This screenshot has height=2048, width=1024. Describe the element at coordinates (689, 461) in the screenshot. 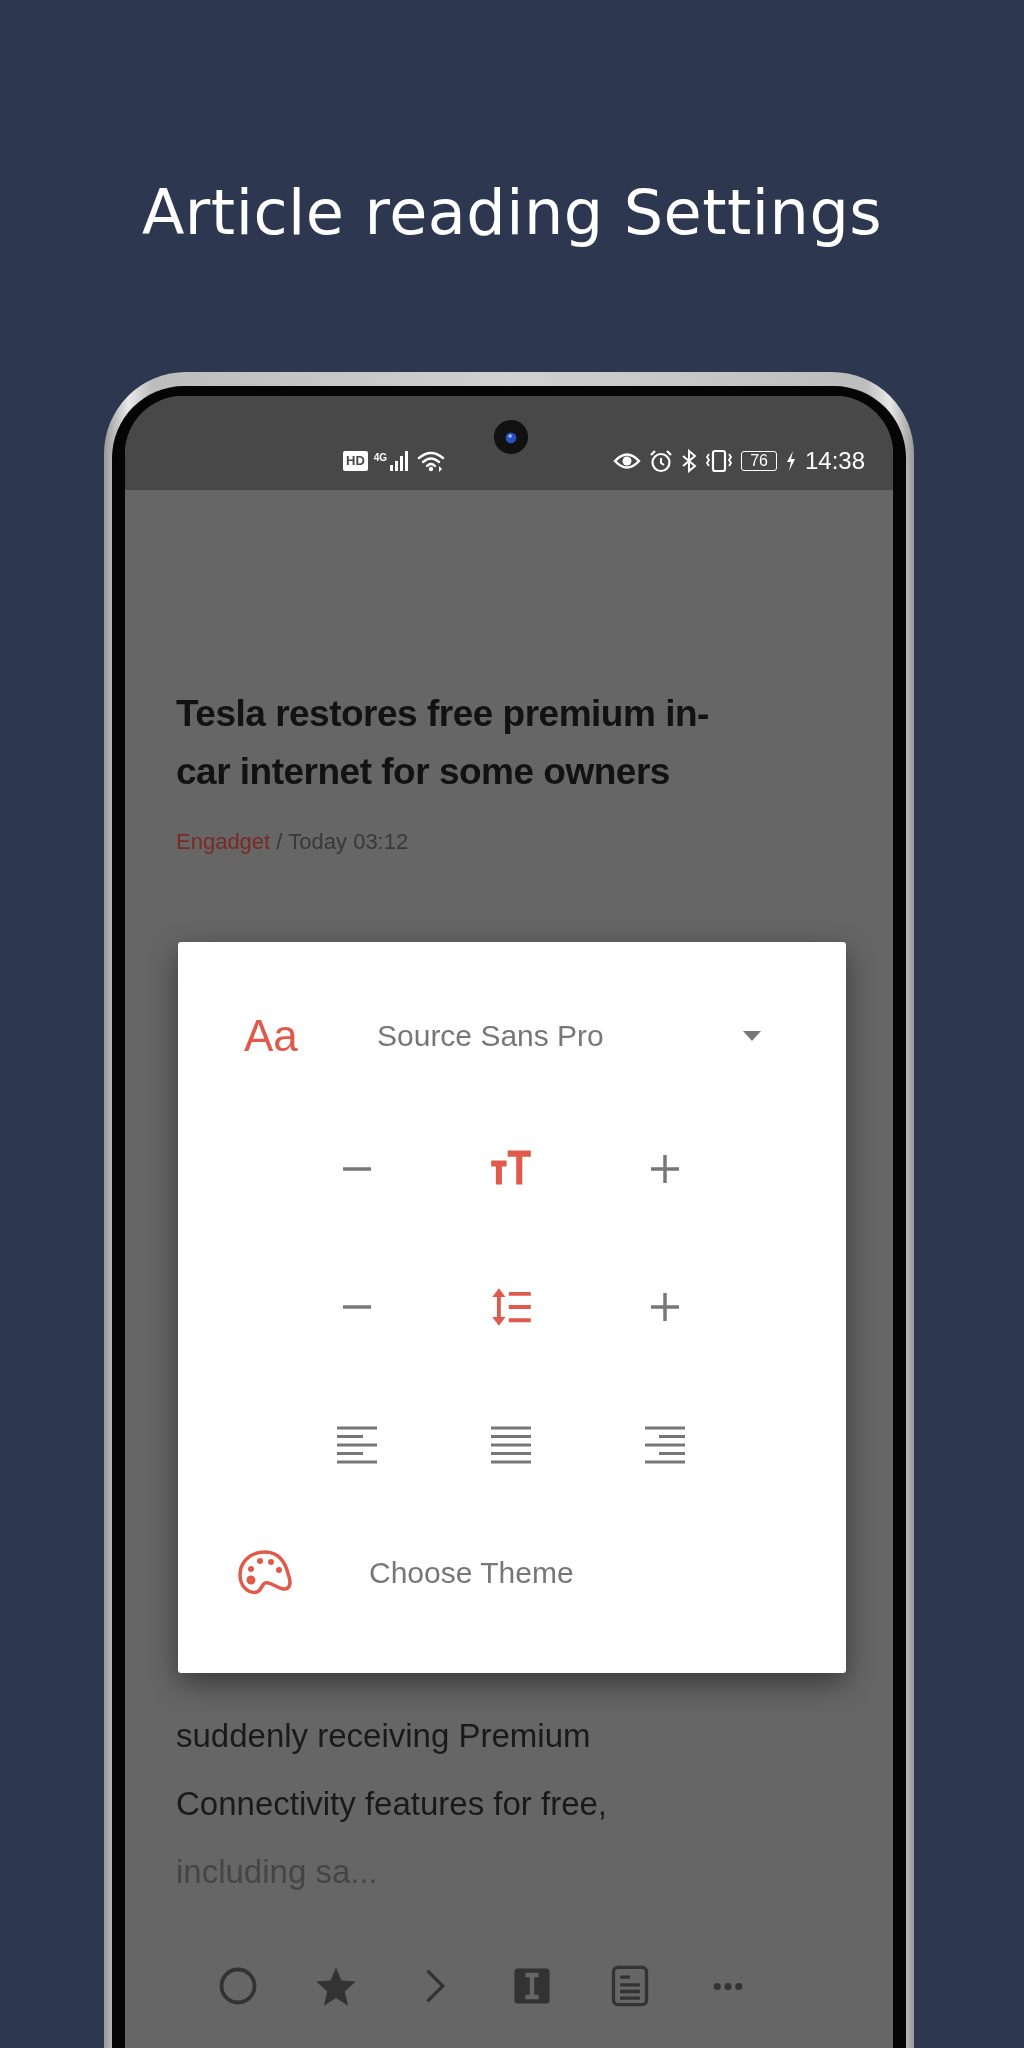

I see `bluetooth-icon` at that location.